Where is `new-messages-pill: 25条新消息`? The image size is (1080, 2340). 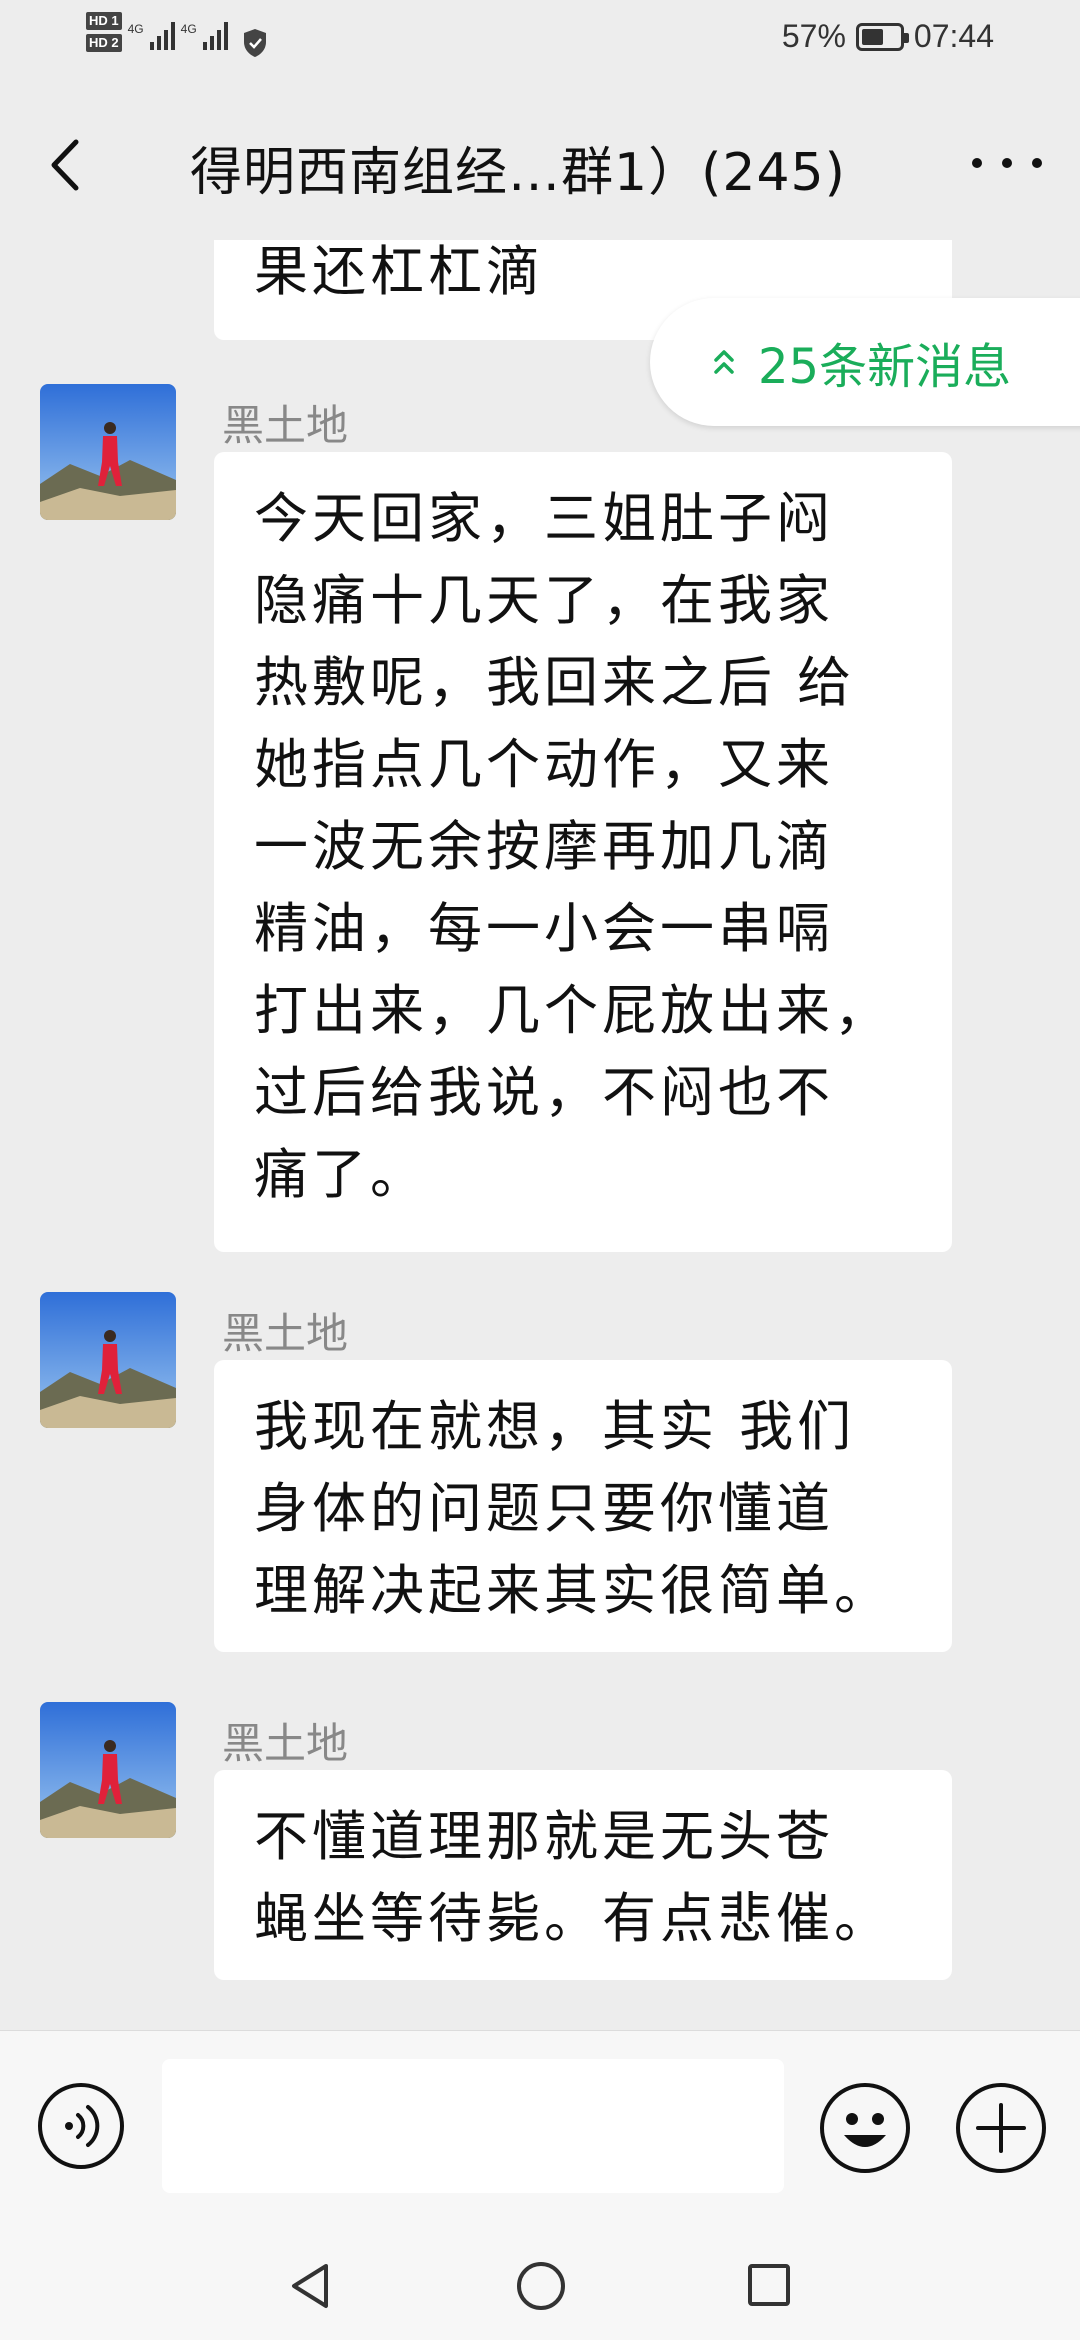 new-messages-pill: 25条新消息 is located at coordinates (865, 362).